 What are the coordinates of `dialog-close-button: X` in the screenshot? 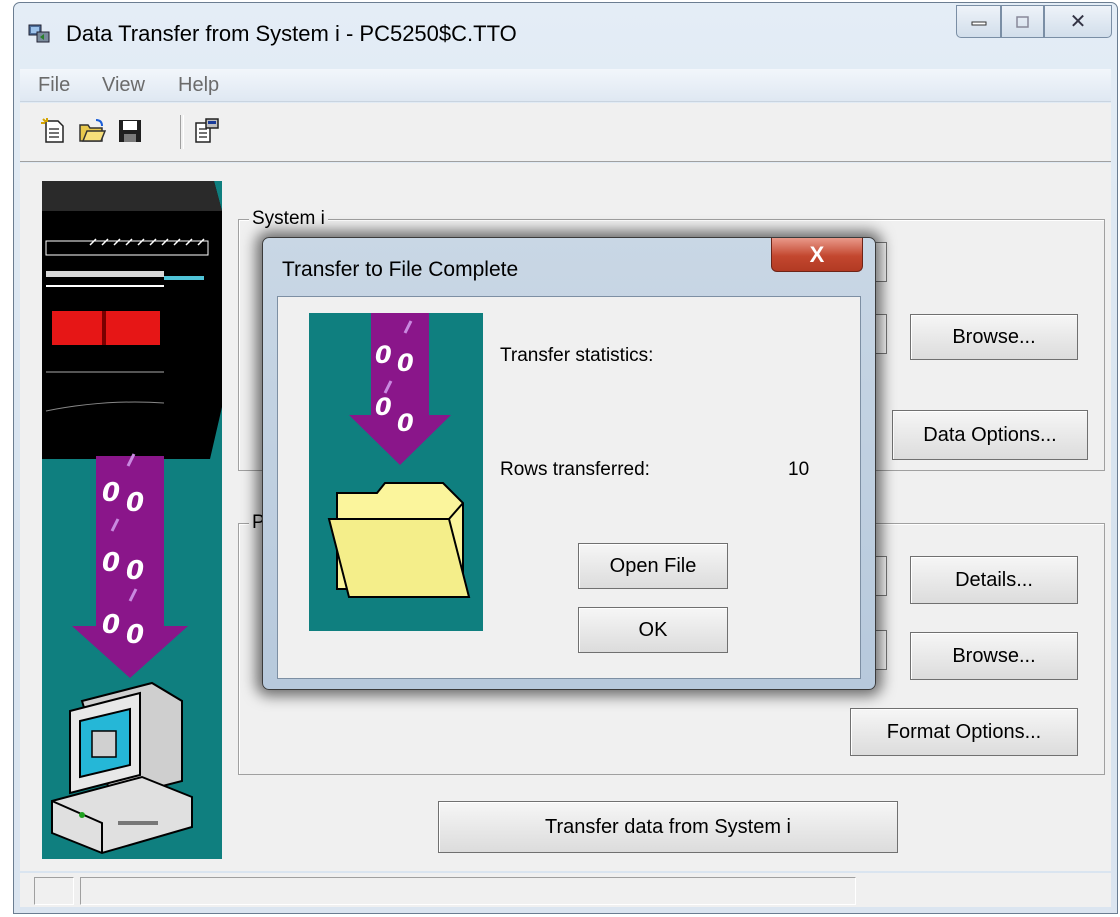 It's located at (817, 255).